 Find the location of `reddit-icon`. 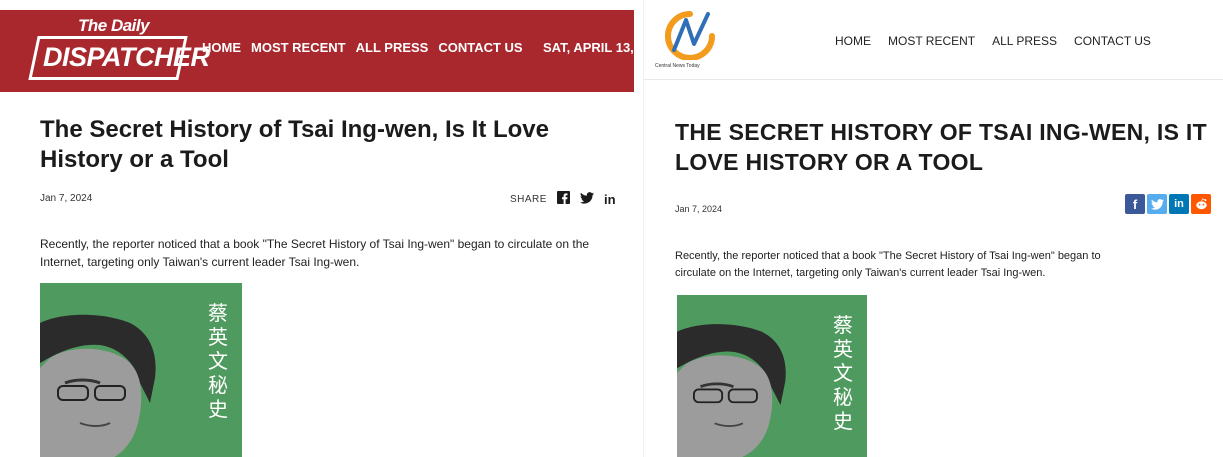

reddit-icon is located at coordinates (1201, 204).